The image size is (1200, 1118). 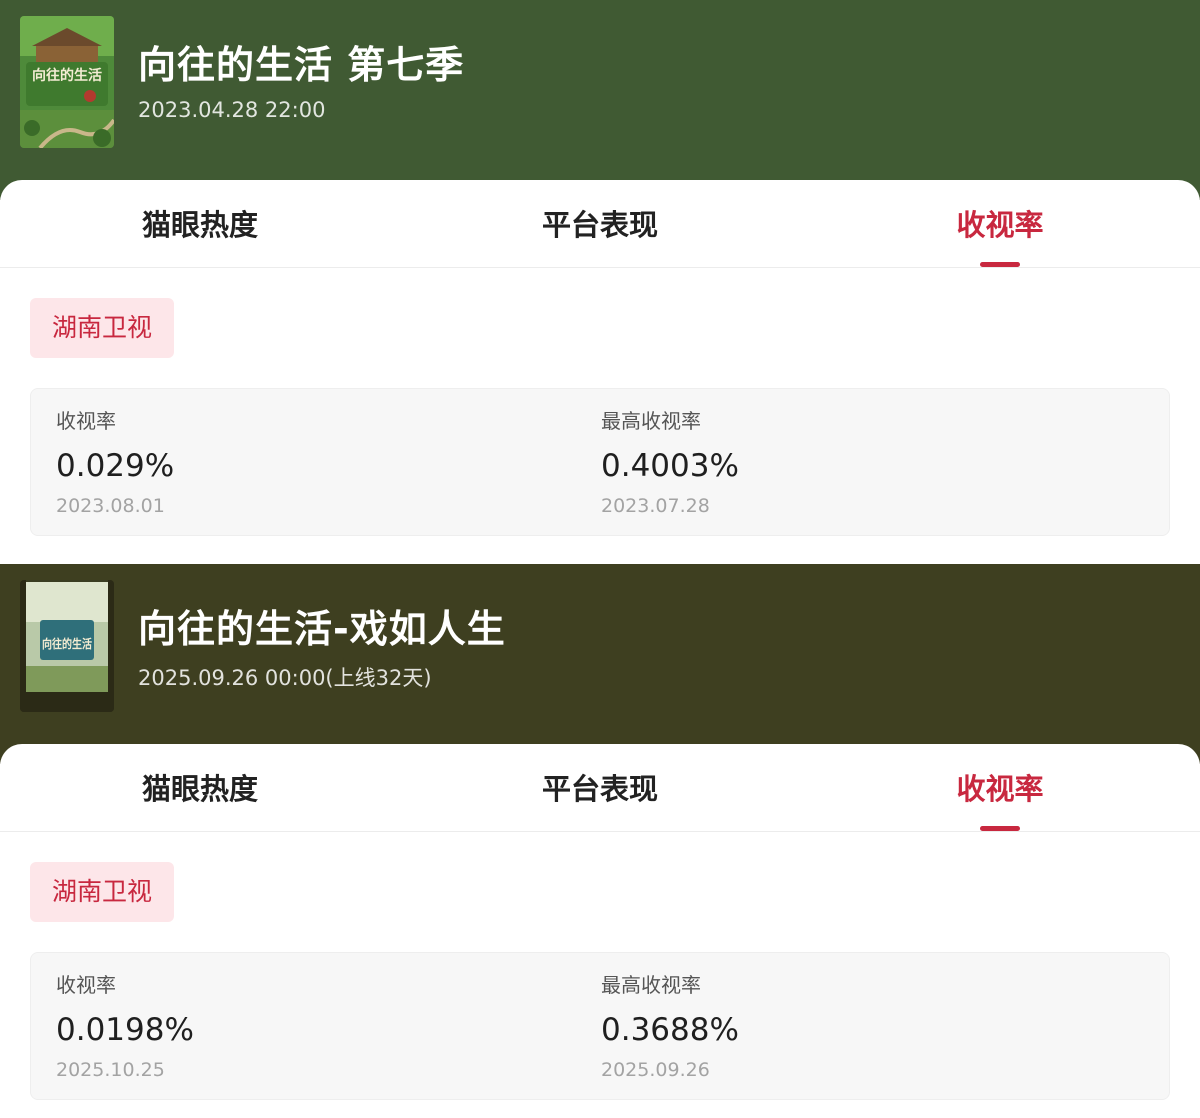 I want to click on peak-rating-stat: 最高收视率 0.3688% 2025.09.26, so click(x=670, y=1027).